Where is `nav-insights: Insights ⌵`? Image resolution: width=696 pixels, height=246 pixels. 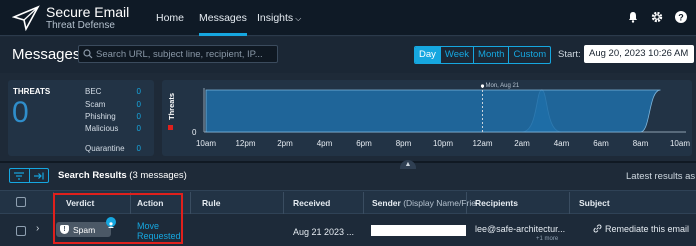 nav-insights: Insights ⌵ is located at coordinates (279, 18).